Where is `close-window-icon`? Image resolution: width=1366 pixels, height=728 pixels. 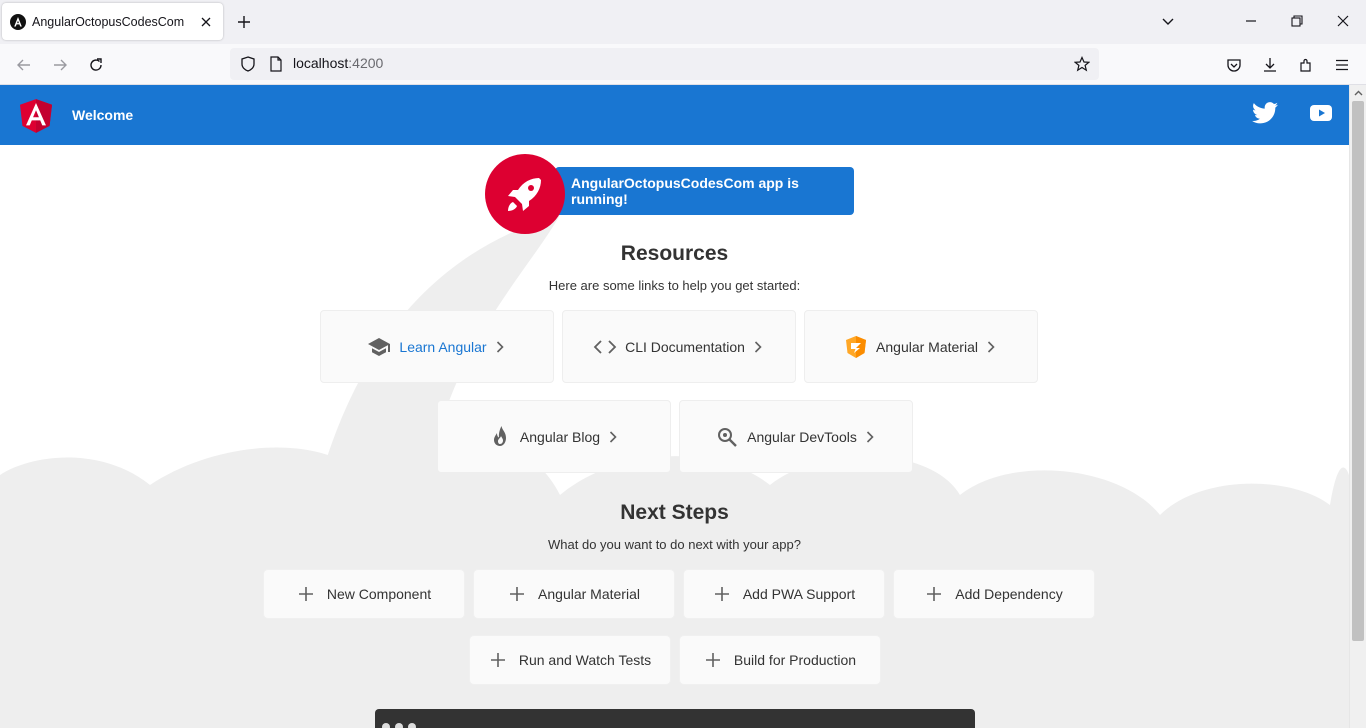 close-window-icon is located at coordinates (1343, 21).